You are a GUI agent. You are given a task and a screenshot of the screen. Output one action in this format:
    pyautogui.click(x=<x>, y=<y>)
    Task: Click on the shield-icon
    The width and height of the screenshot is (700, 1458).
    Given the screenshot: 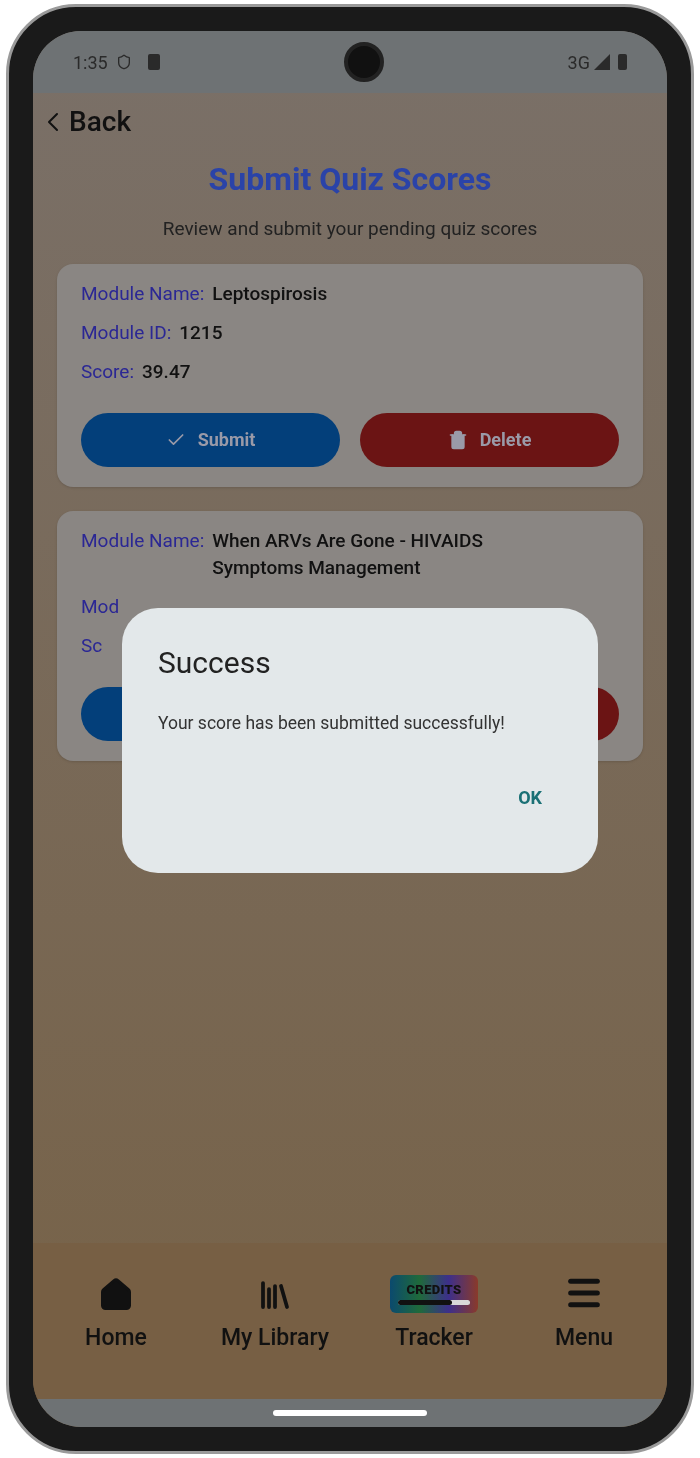 What is the action you would take?
    pyautogui.click(x=123, y=62)
    